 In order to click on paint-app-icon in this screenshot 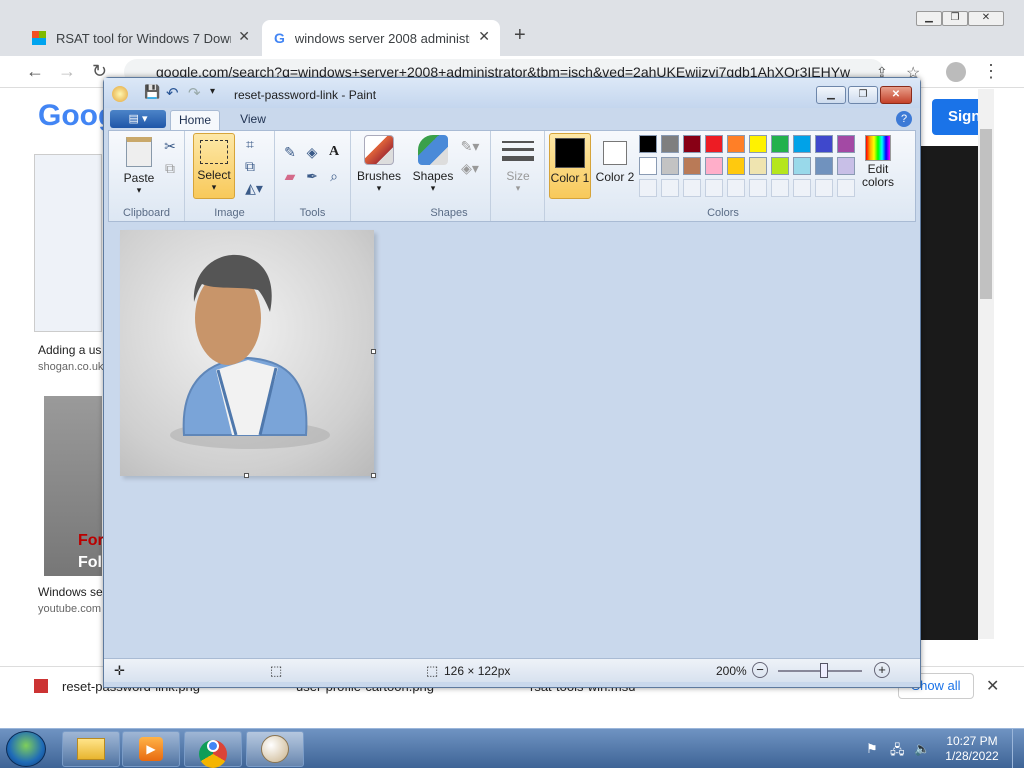, I will do `click(120, 94)`.